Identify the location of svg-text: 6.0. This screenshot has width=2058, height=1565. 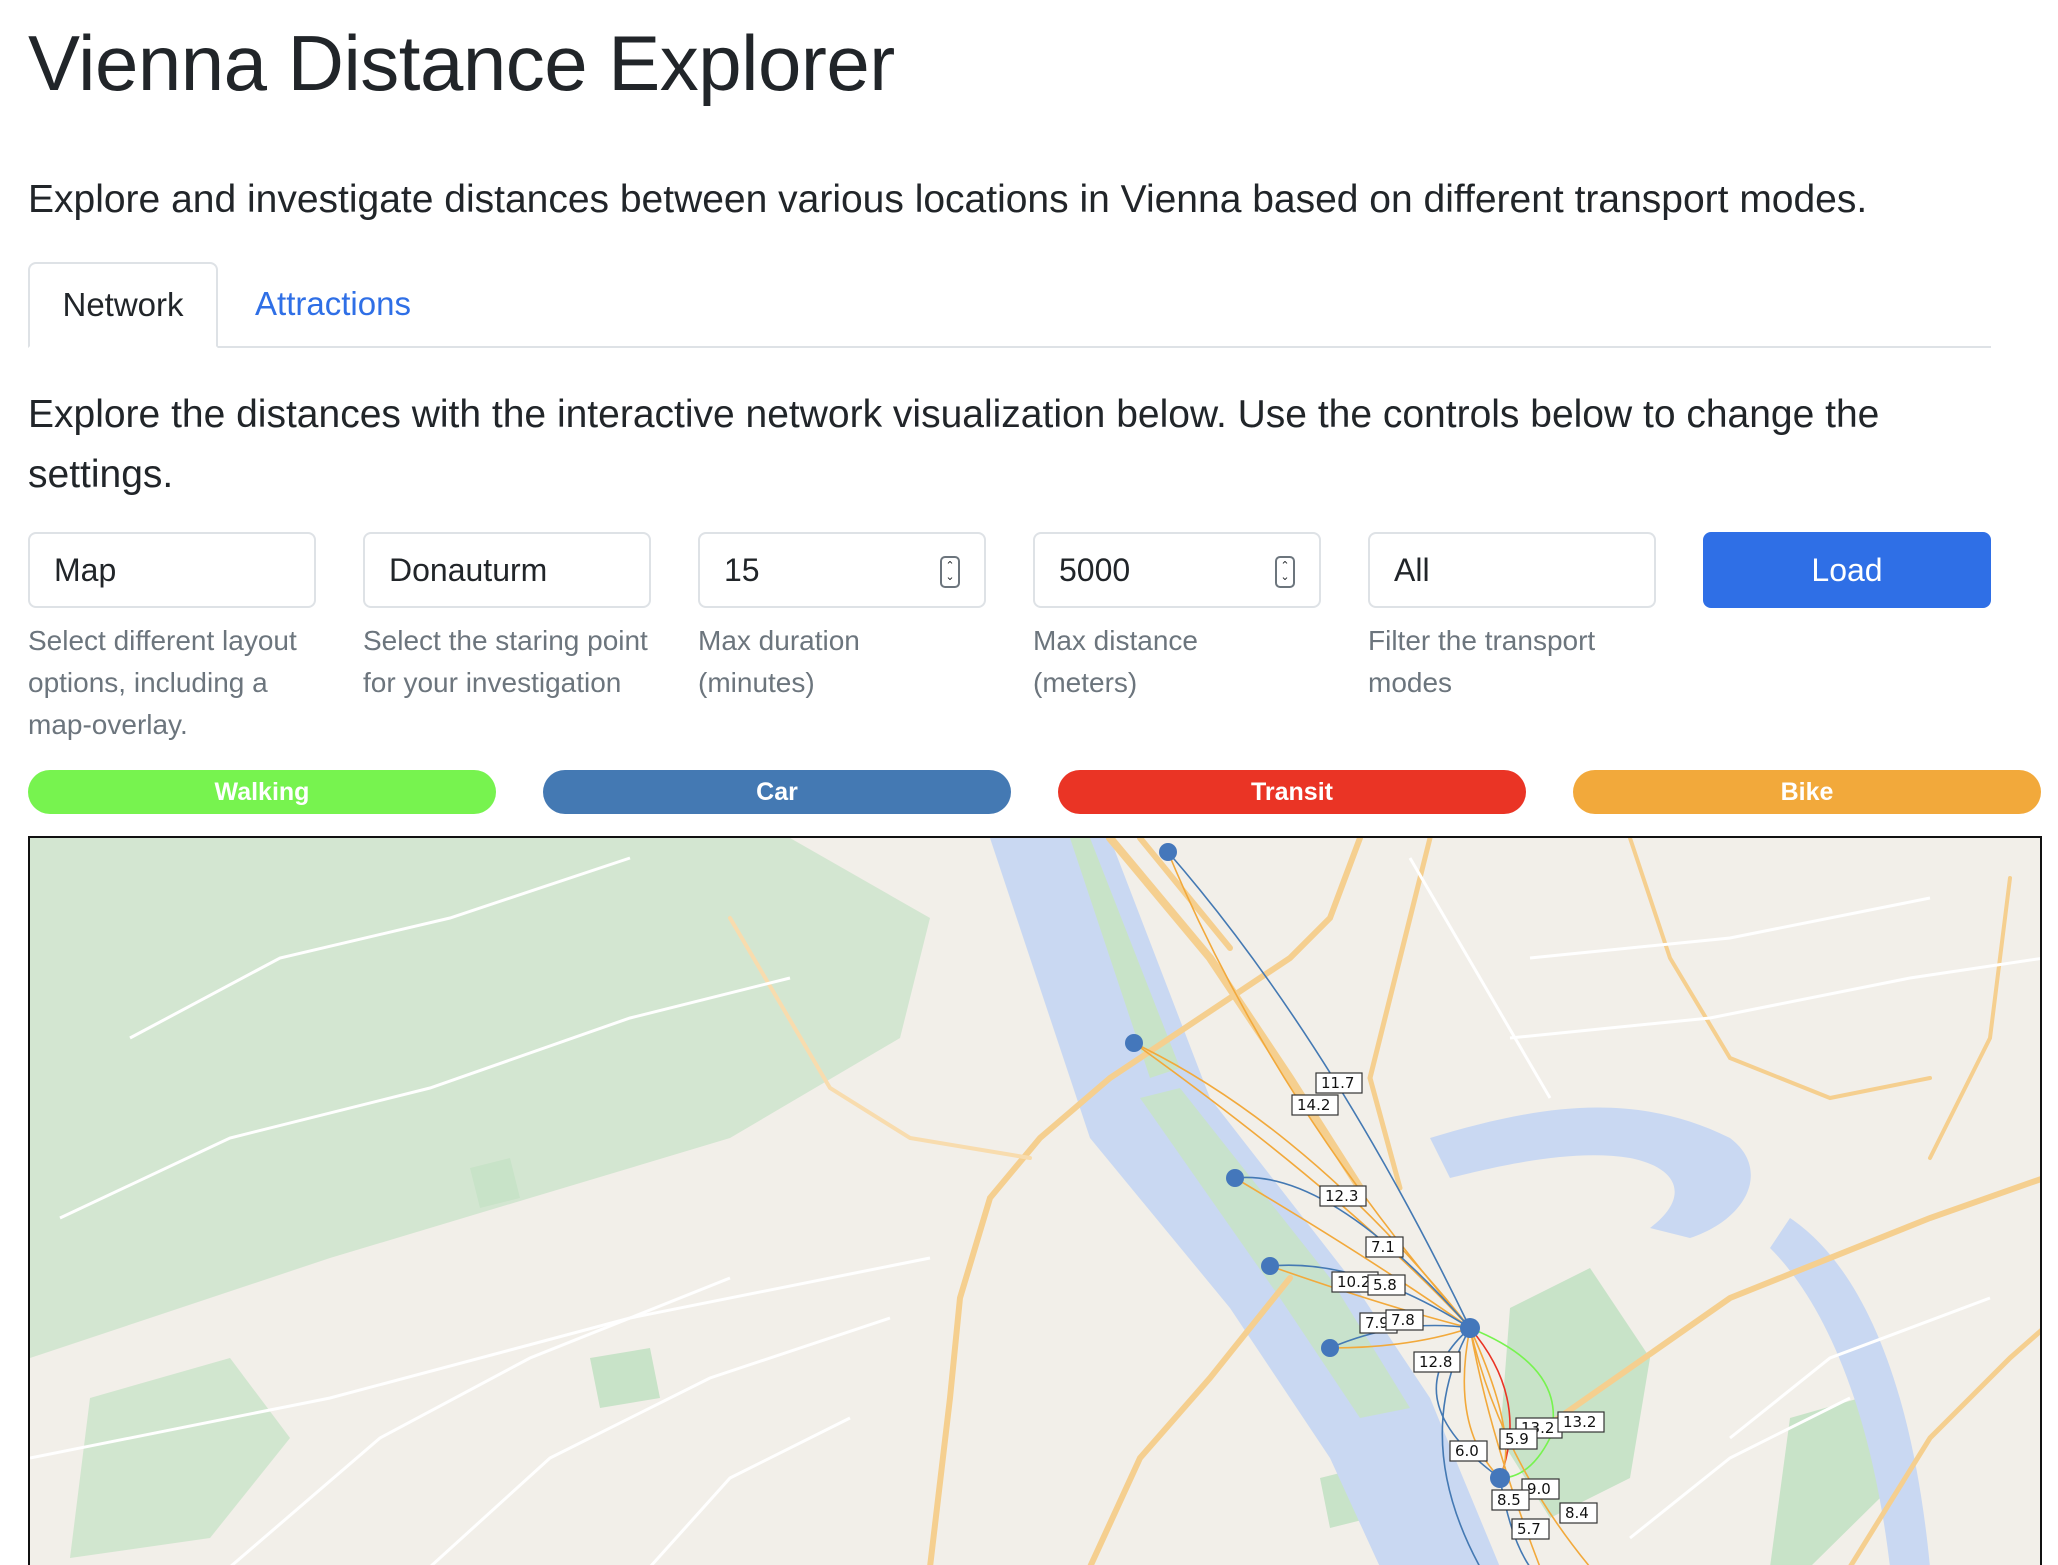
(1467, 1451).